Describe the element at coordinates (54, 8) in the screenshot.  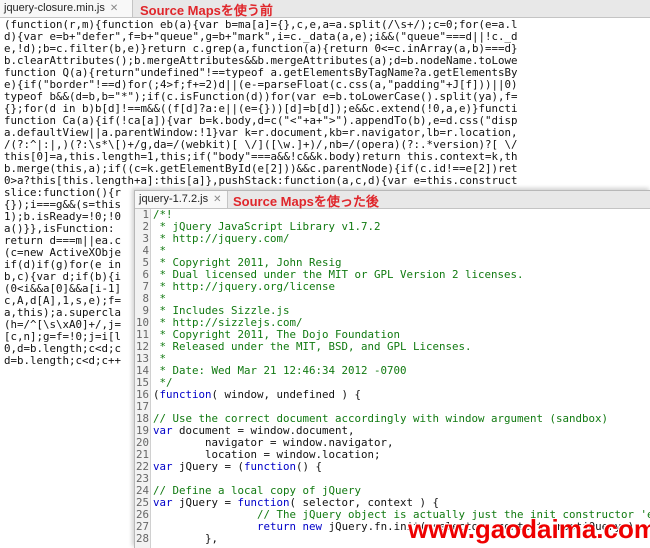
I see `tab-label: jquery-closure.min.js` at that location.